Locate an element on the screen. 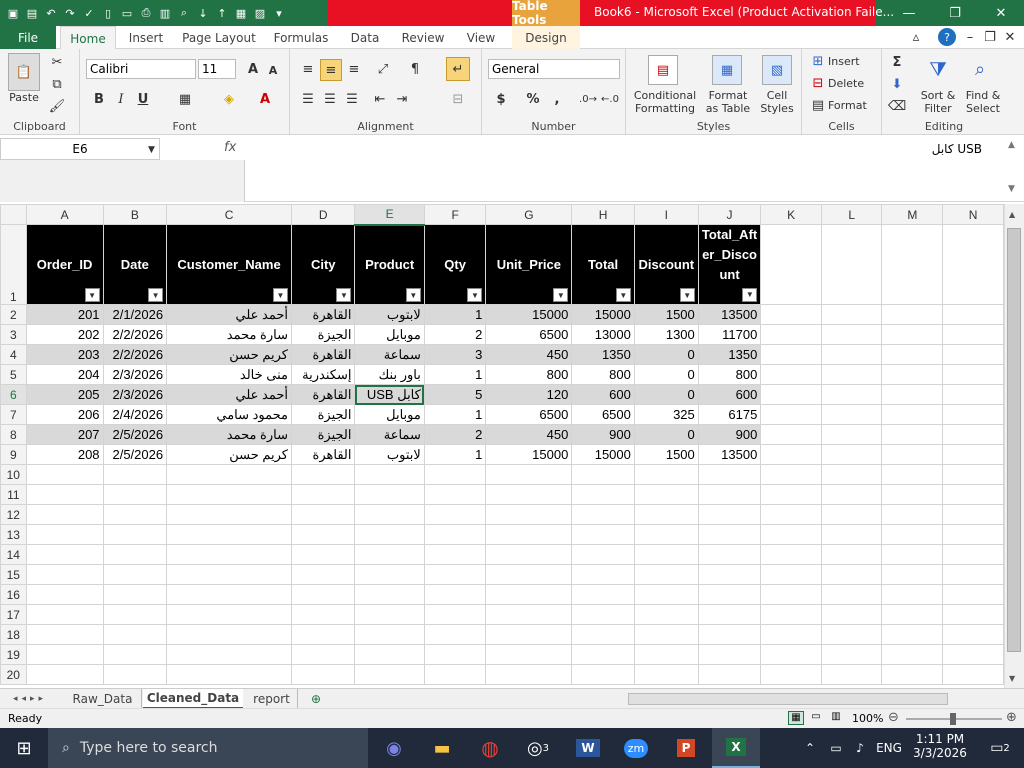 Image resolution: width=1024 pixels, height=768 pixels. window-close-icon: ✕ is located at coordinates (1010, 37).